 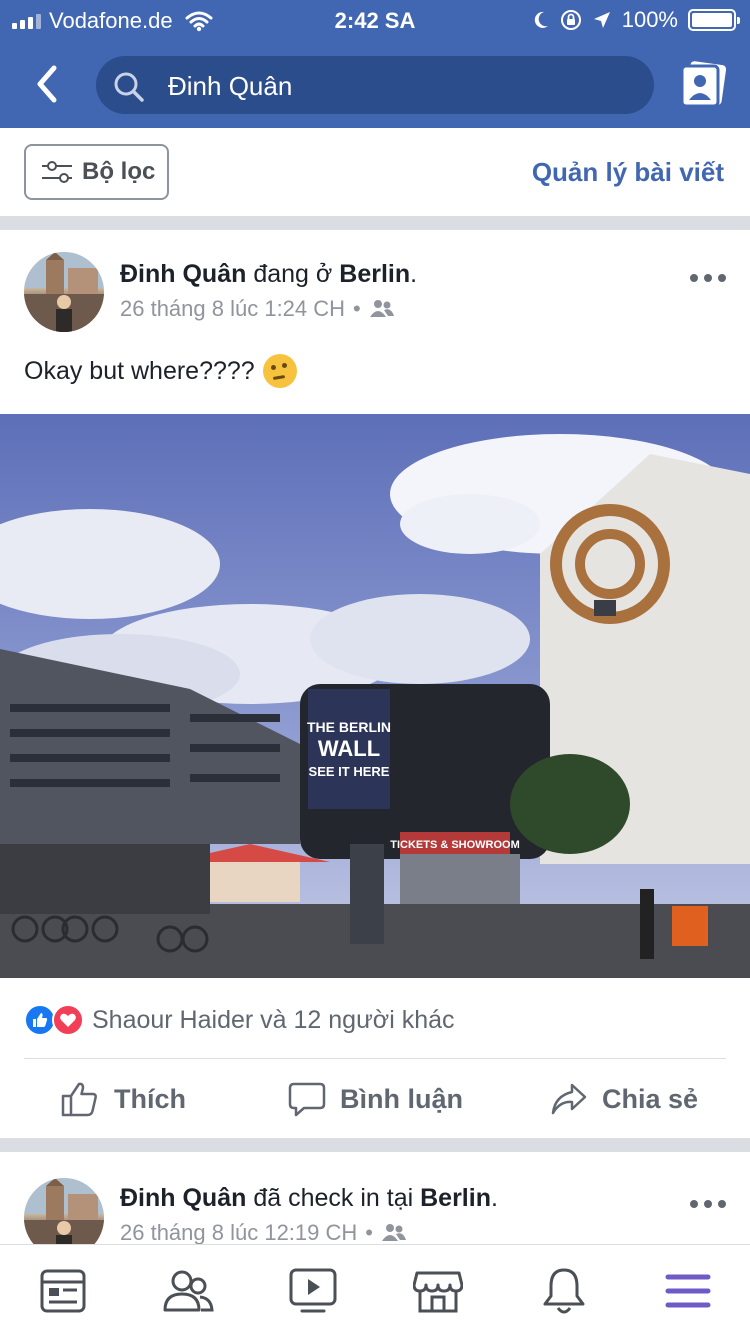 I want to click on orientation-lock-icon, so click(x=570, y=20).